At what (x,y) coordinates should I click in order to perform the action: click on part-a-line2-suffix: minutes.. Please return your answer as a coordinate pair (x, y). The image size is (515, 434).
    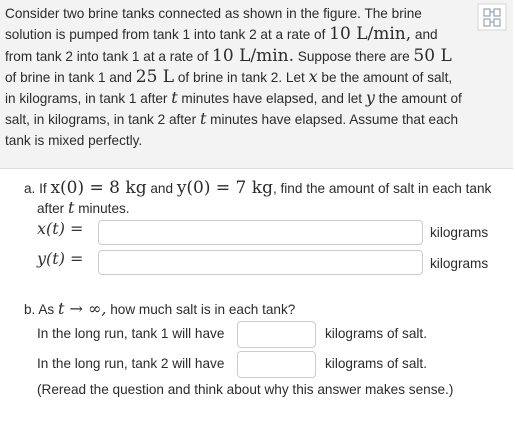
    Looking at the image, I should click on (102, 208).